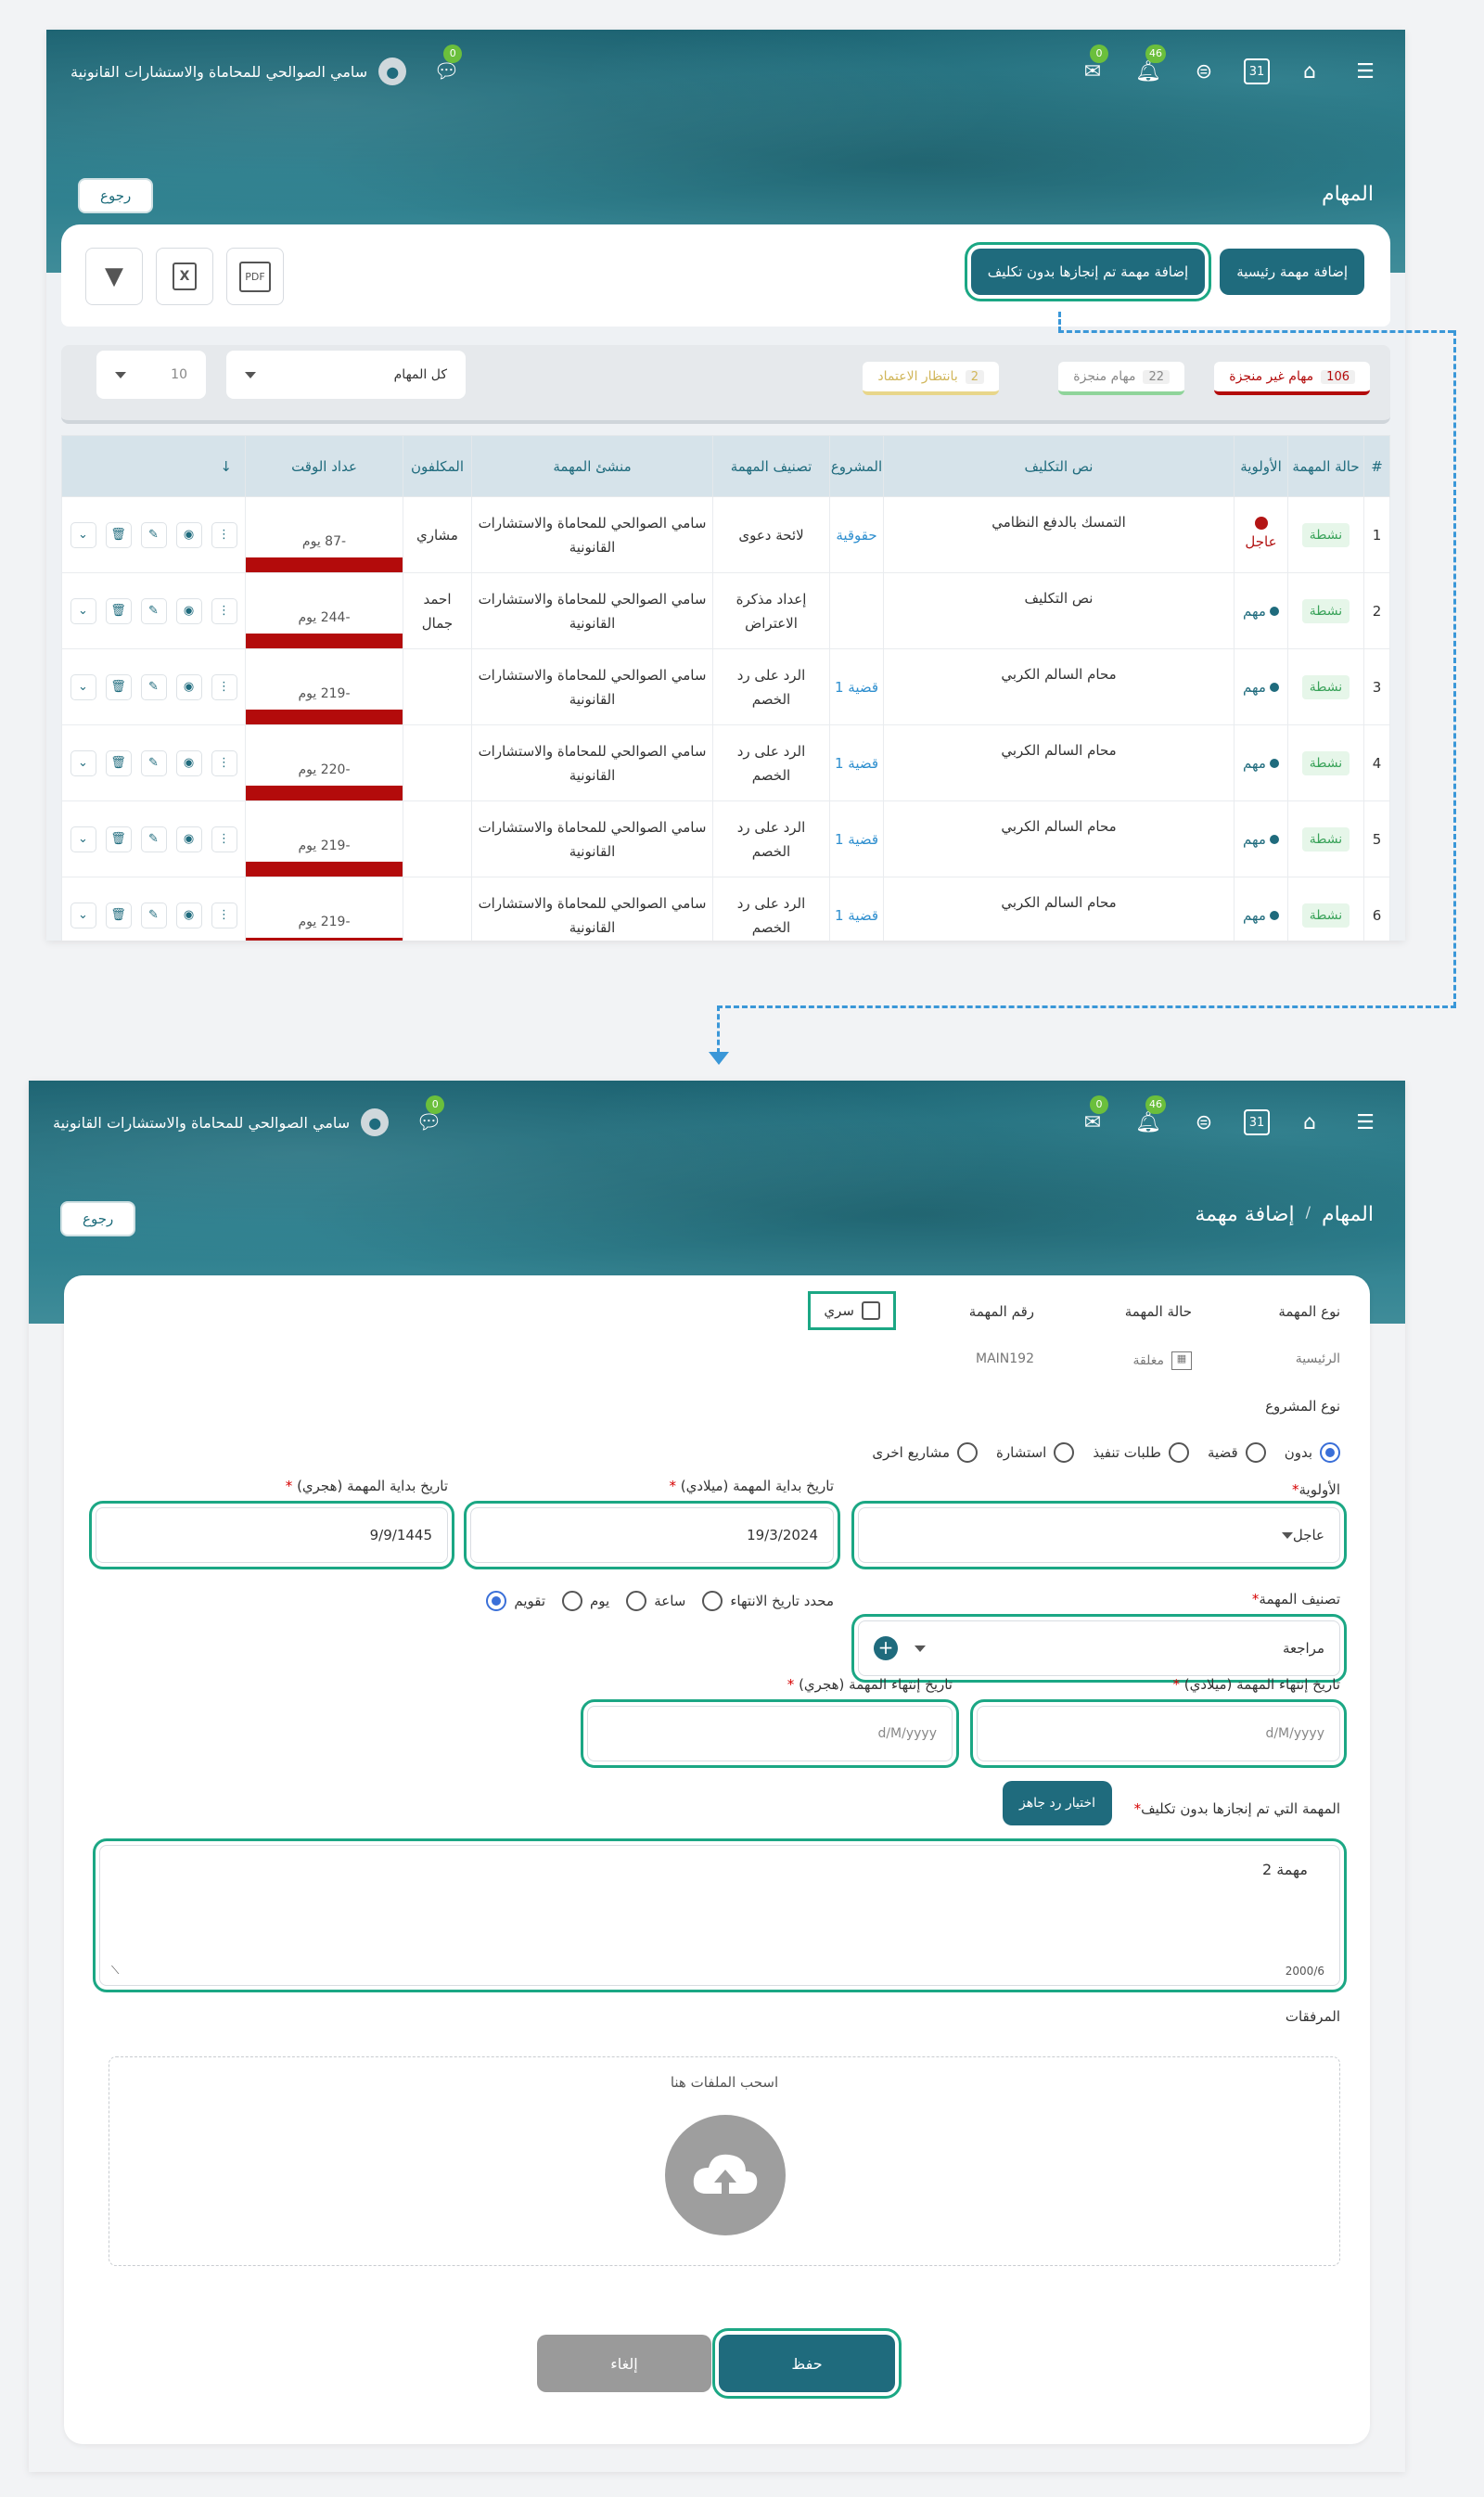  What do you see at coordinates (886, 1648) in the screenshot?
I see `add-category-icon: +` at bounding box center [886, 1648].